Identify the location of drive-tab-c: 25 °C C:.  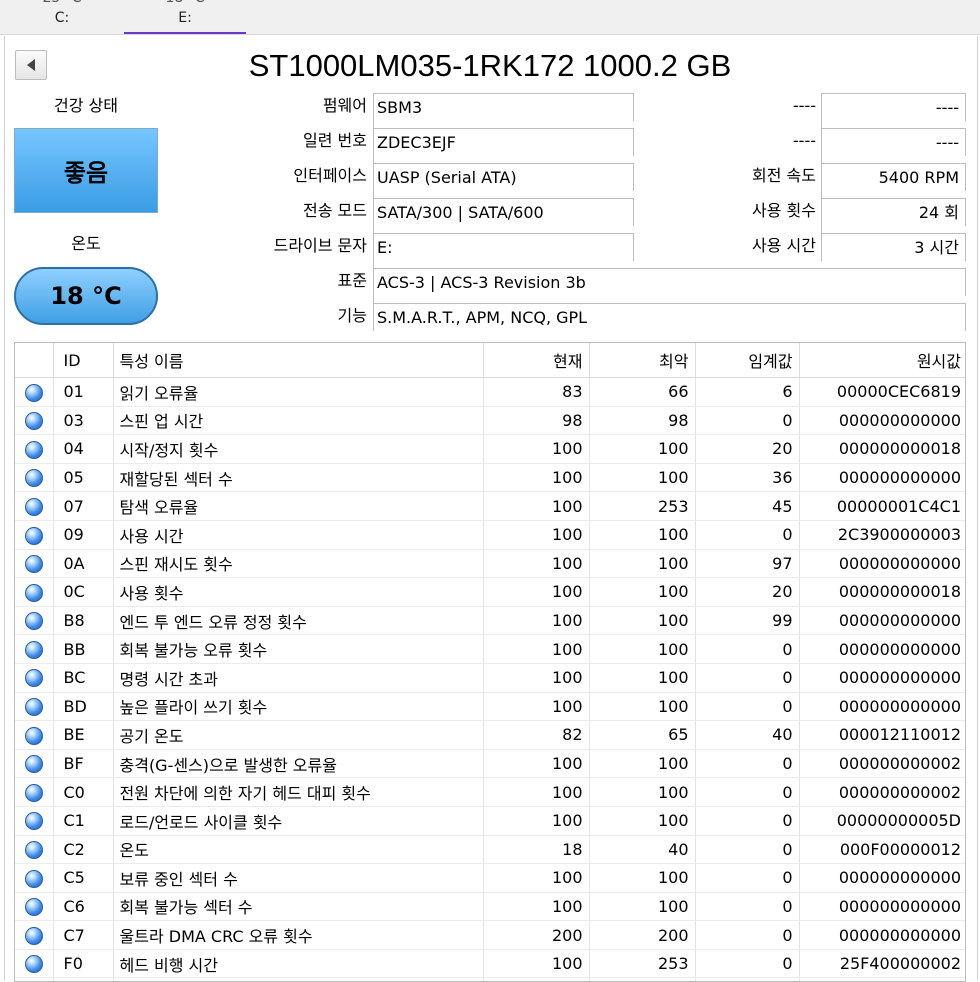
(62, 16).